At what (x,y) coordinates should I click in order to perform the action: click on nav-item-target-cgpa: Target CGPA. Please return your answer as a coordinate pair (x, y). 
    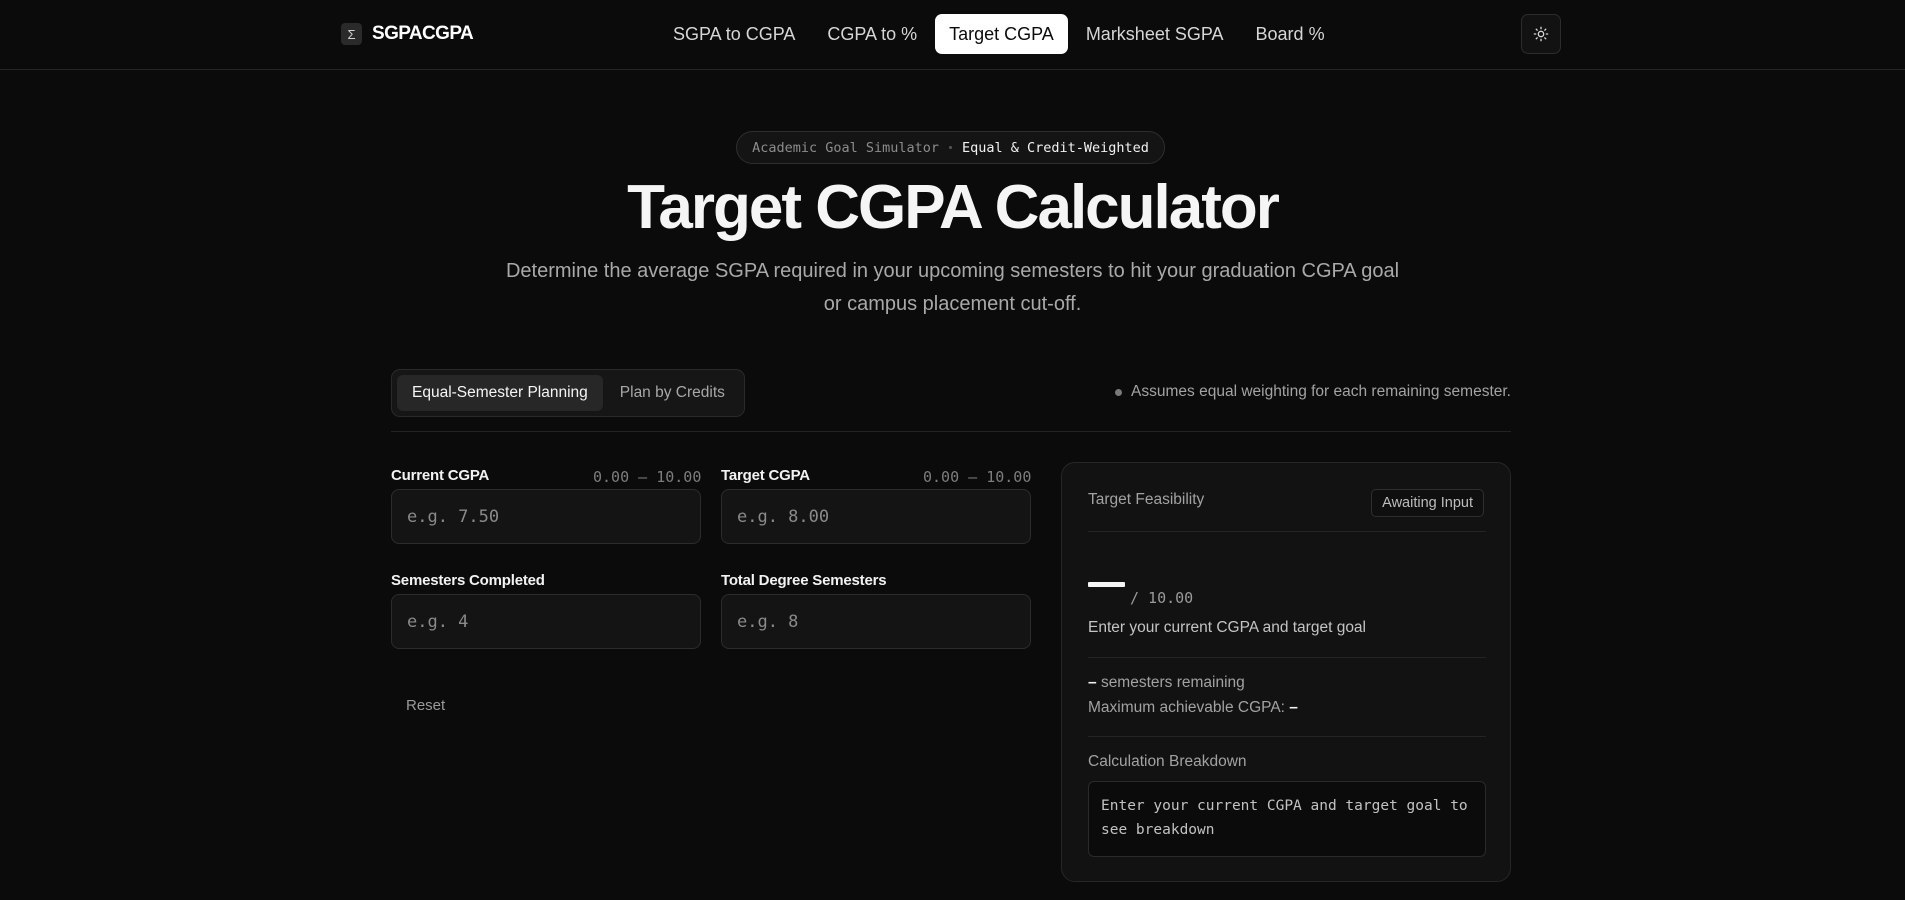
    Looking at the image, I should click on (1001, 34).